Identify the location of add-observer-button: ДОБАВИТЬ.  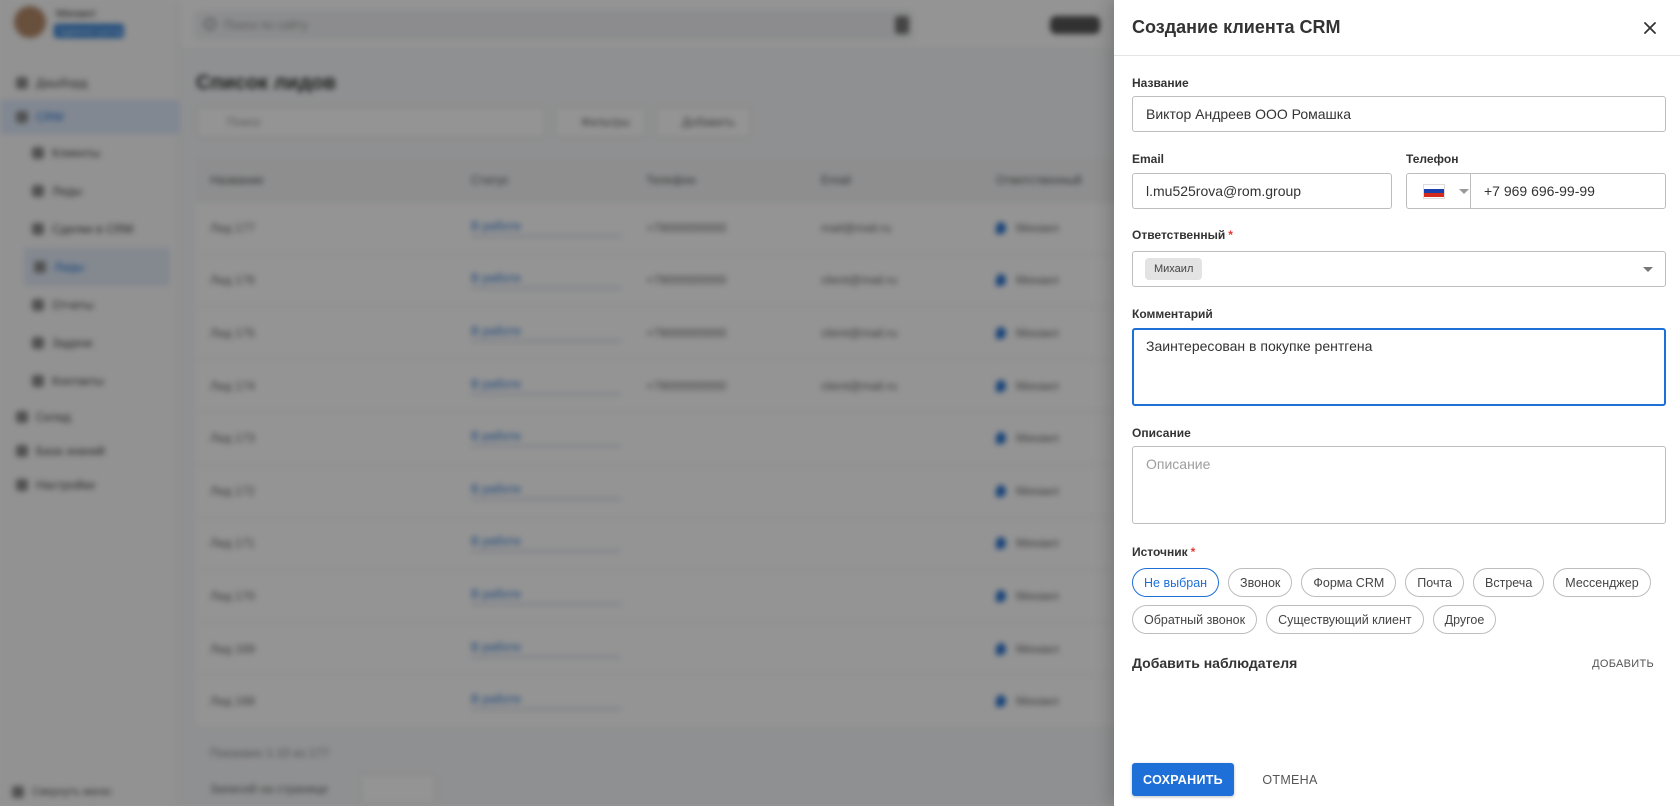
(1623, 664).